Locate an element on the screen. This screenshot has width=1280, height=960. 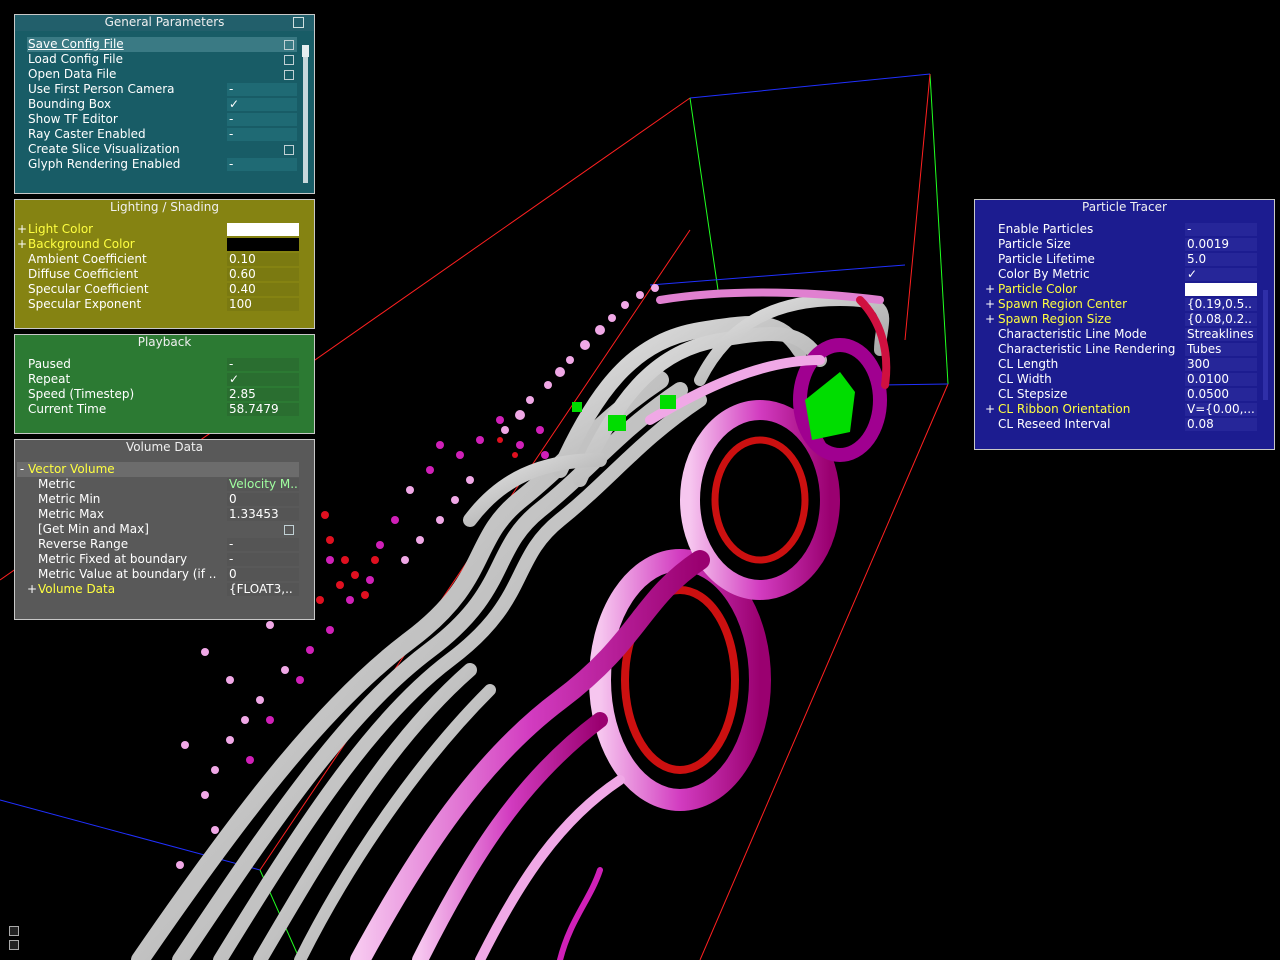
gp-row-tf-editor: Show TF Editor - is located at coordinates (162, 119).